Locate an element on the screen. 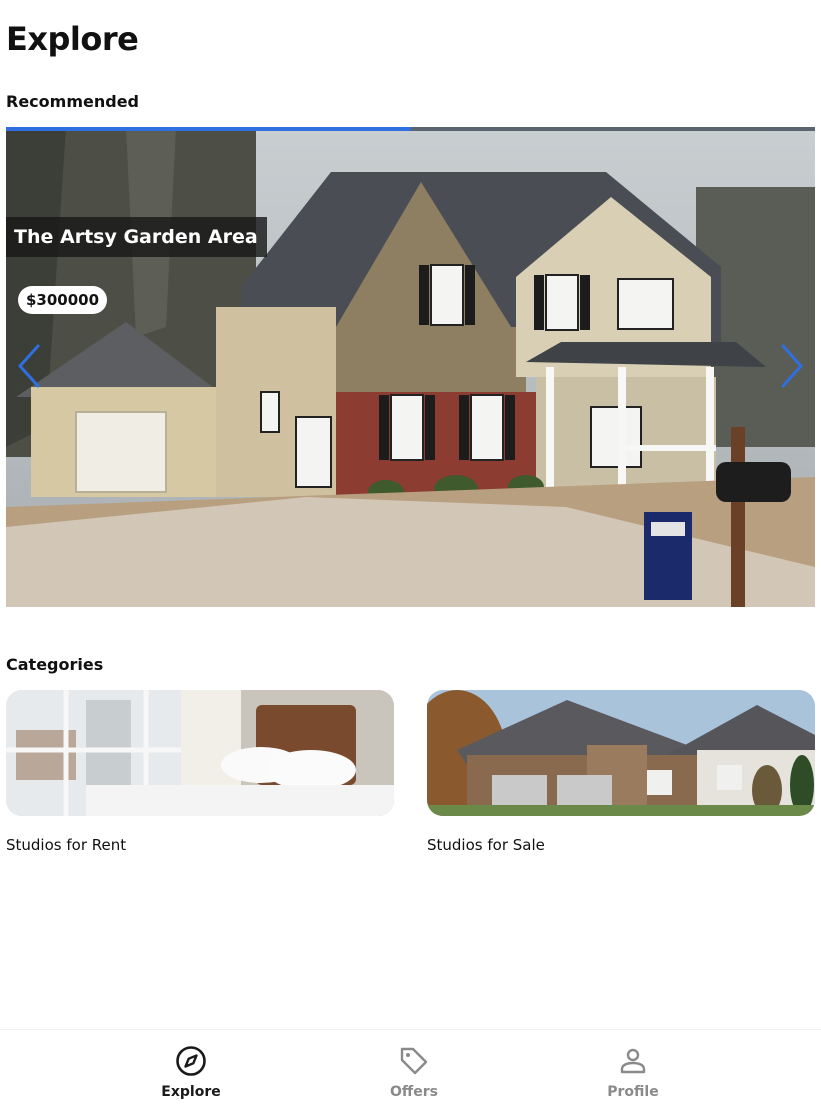 This screenshot has width=821, height=1109. carousel-prev-button is located at coordinates (29, 366).